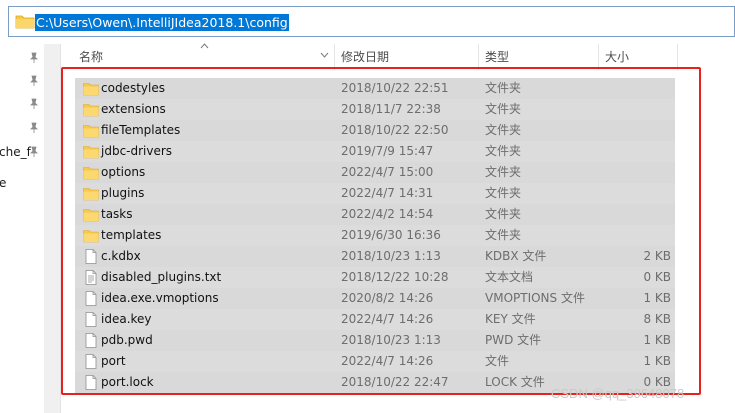 Image resolution: width=735 pixels, height=413 pixels. What do you see at coordinates (91, 57) in the screenshot?
I see `column-name: 名称` at bounding box center [91, 57].